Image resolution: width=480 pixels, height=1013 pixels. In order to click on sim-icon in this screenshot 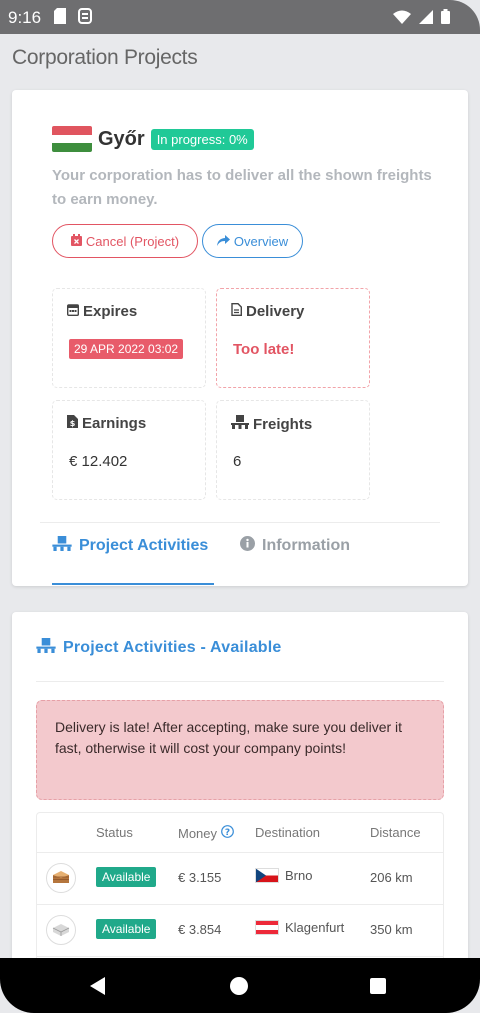, I will do `click(85, 18)`.